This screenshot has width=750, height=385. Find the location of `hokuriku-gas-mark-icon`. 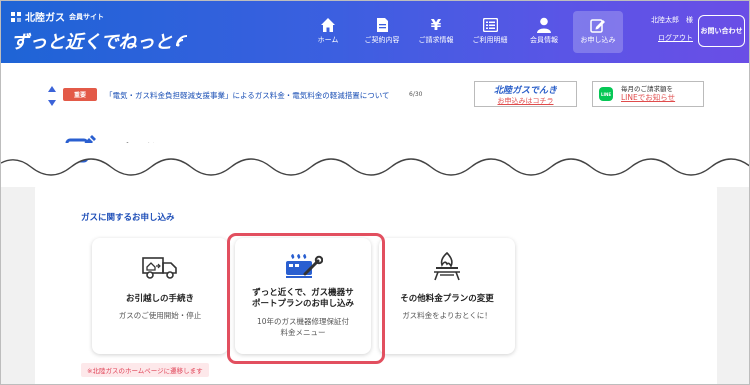

hokuriku-gas-mark-icon is located at coordinates (16, 16).